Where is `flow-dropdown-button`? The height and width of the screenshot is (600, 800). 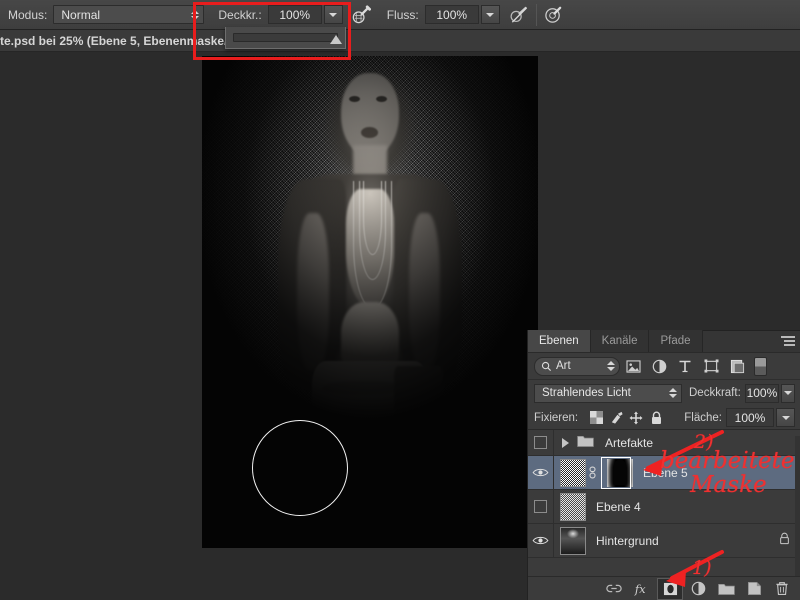 flow-dropdown-button is located at coordinates (490, 14).